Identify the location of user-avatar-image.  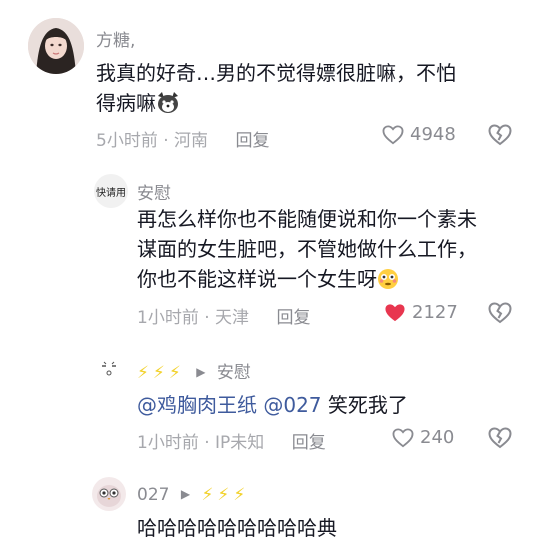
(56, 46).